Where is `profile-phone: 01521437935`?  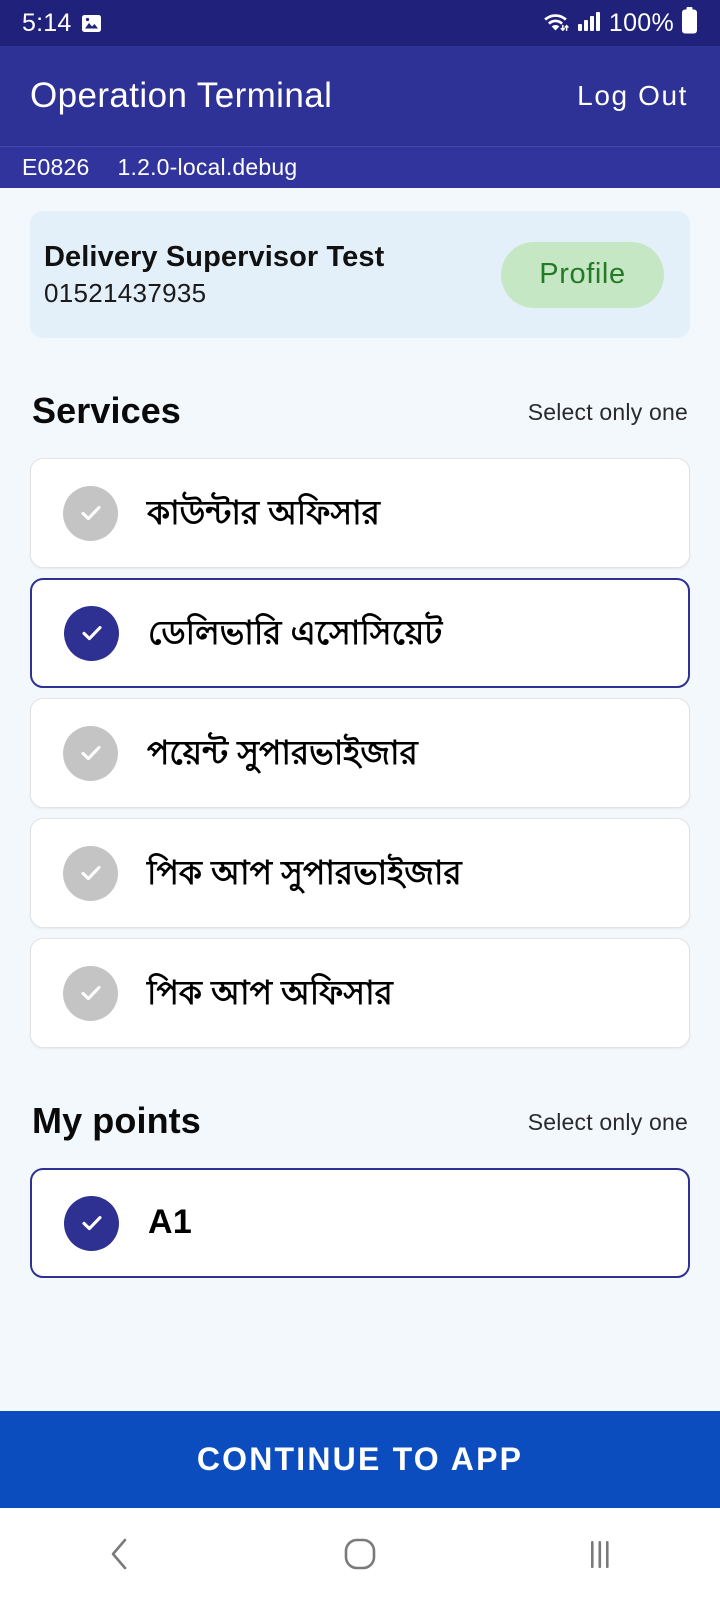 profile-phone: 01521437935 is located at coordinates (125, 292).